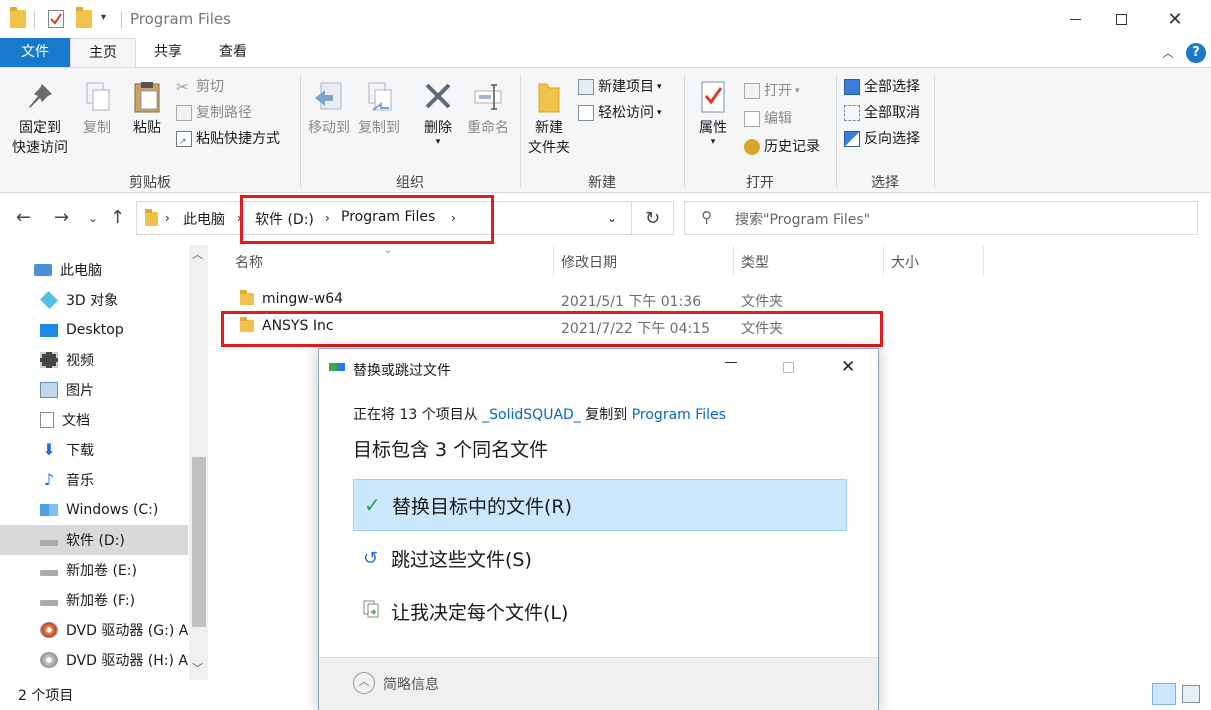  What do you see at coordinates (61, 217) in the screenshot?
I see `forward-arrow-icon: →` at bounding box center [61, 217].